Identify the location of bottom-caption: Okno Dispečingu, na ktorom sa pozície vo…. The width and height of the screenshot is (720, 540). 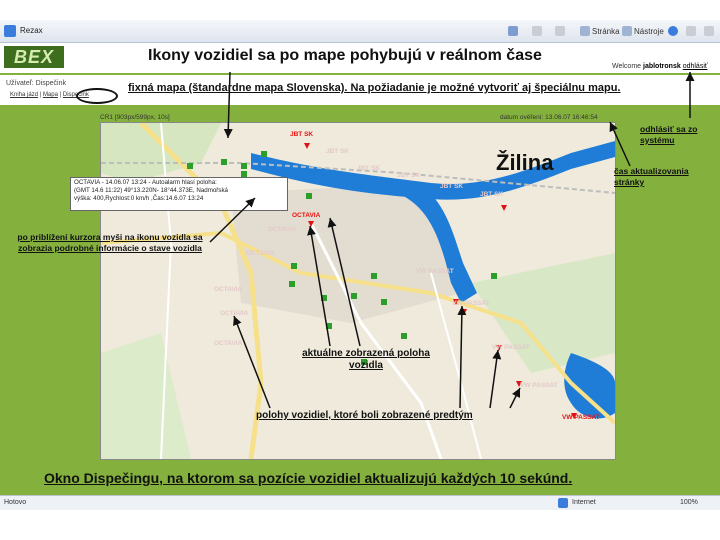
(308, 478).